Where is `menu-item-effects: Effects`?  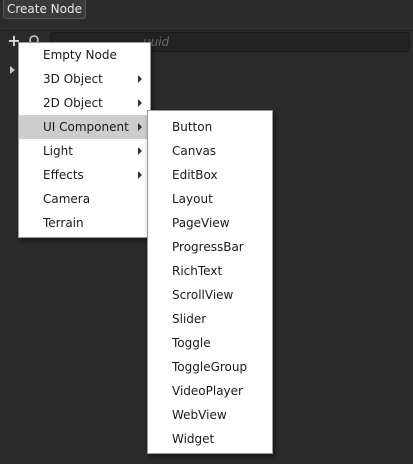 menu-item-effects: Effects is located at coordinates (84, 175).